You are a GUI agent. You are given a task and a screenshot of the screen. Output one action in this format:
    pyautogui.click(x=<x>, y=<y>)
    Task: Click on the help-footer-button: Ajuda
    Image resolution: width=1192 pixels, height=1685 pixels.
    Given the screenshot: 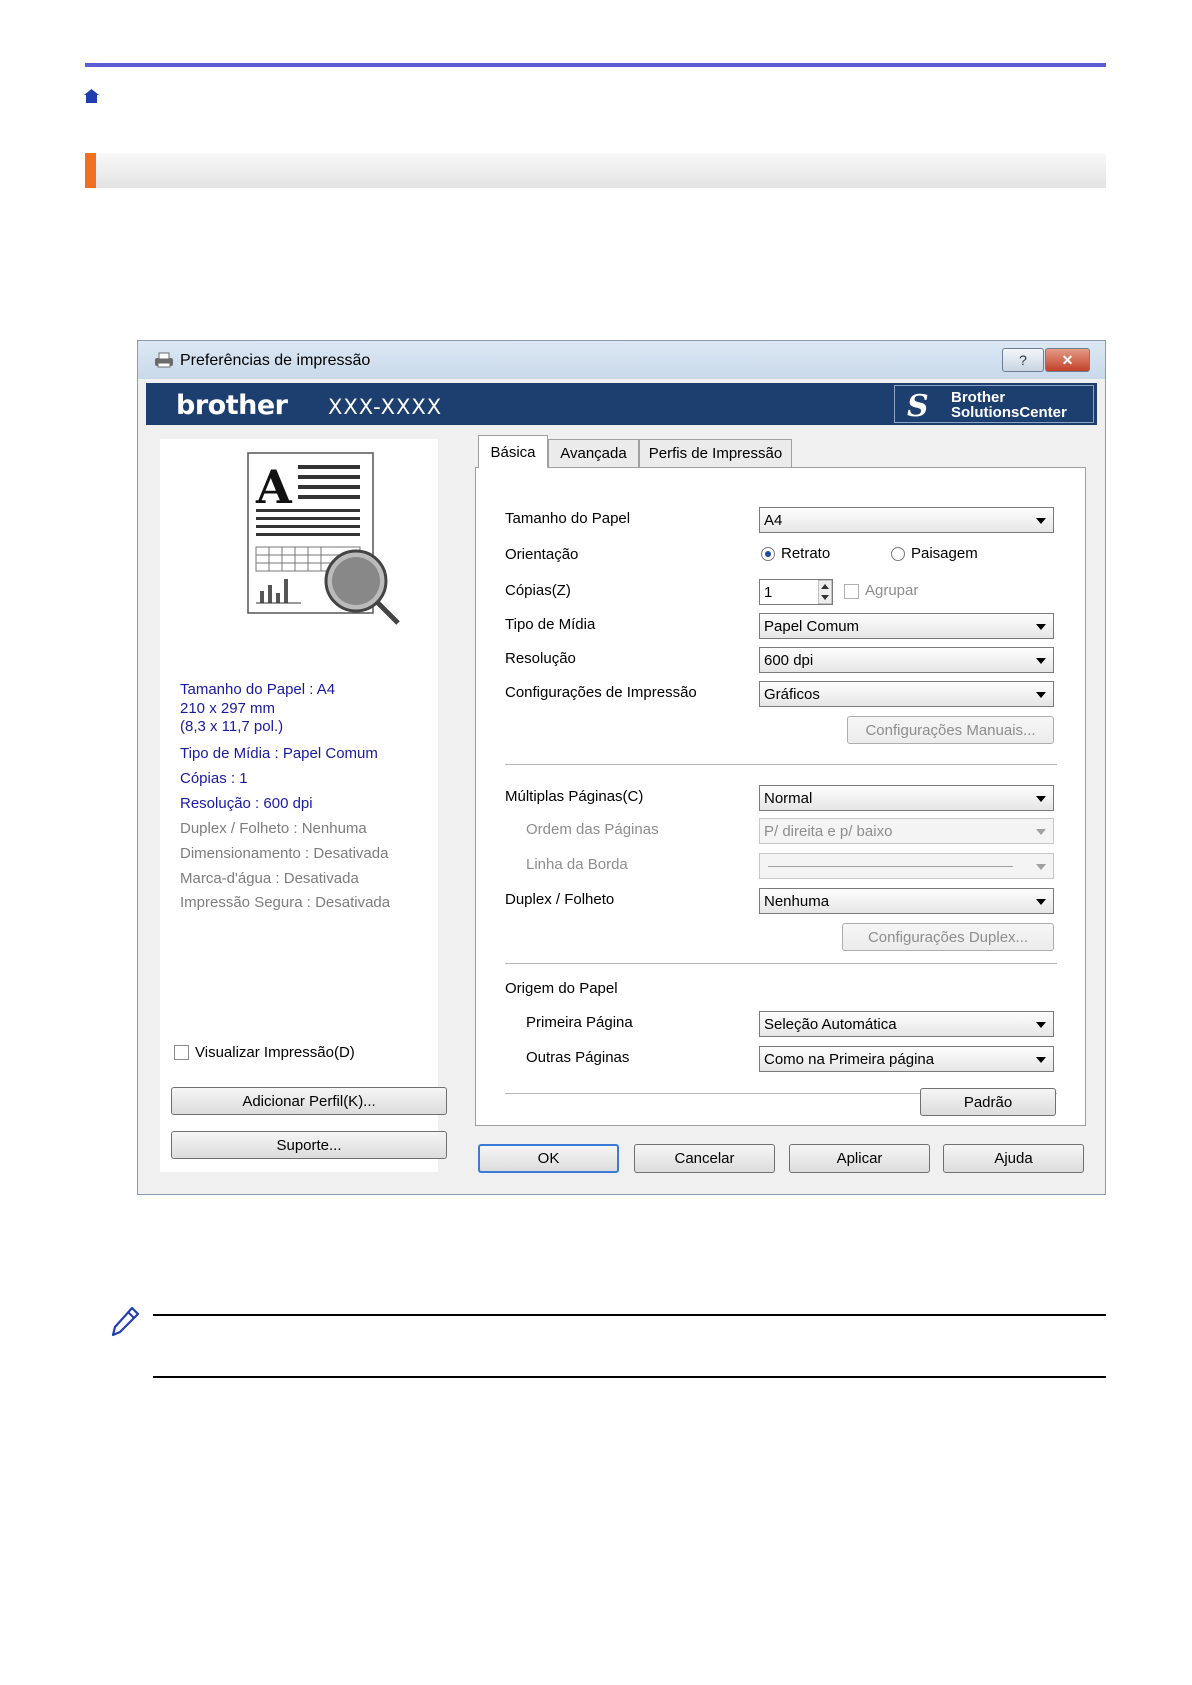 What is the action you would take?
    pyautogui.click(x=1013, y=1158)
    